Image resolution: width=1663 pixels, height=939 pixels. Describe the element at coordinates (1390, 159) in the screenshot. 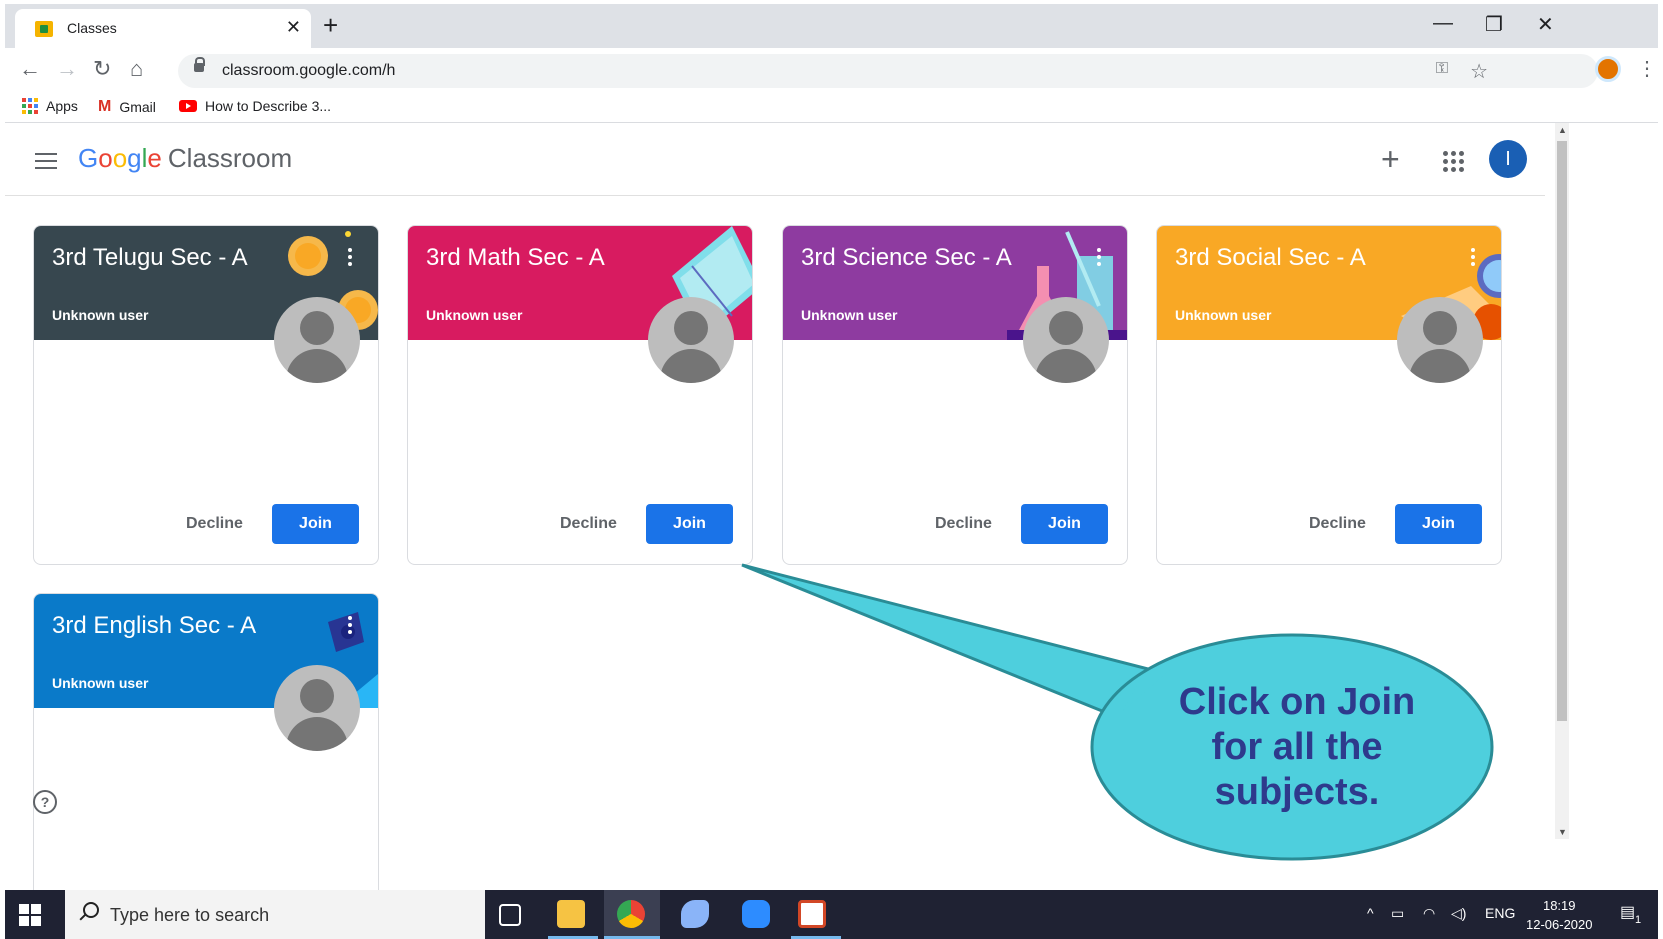

I see `add-class-icon: +` at that location.